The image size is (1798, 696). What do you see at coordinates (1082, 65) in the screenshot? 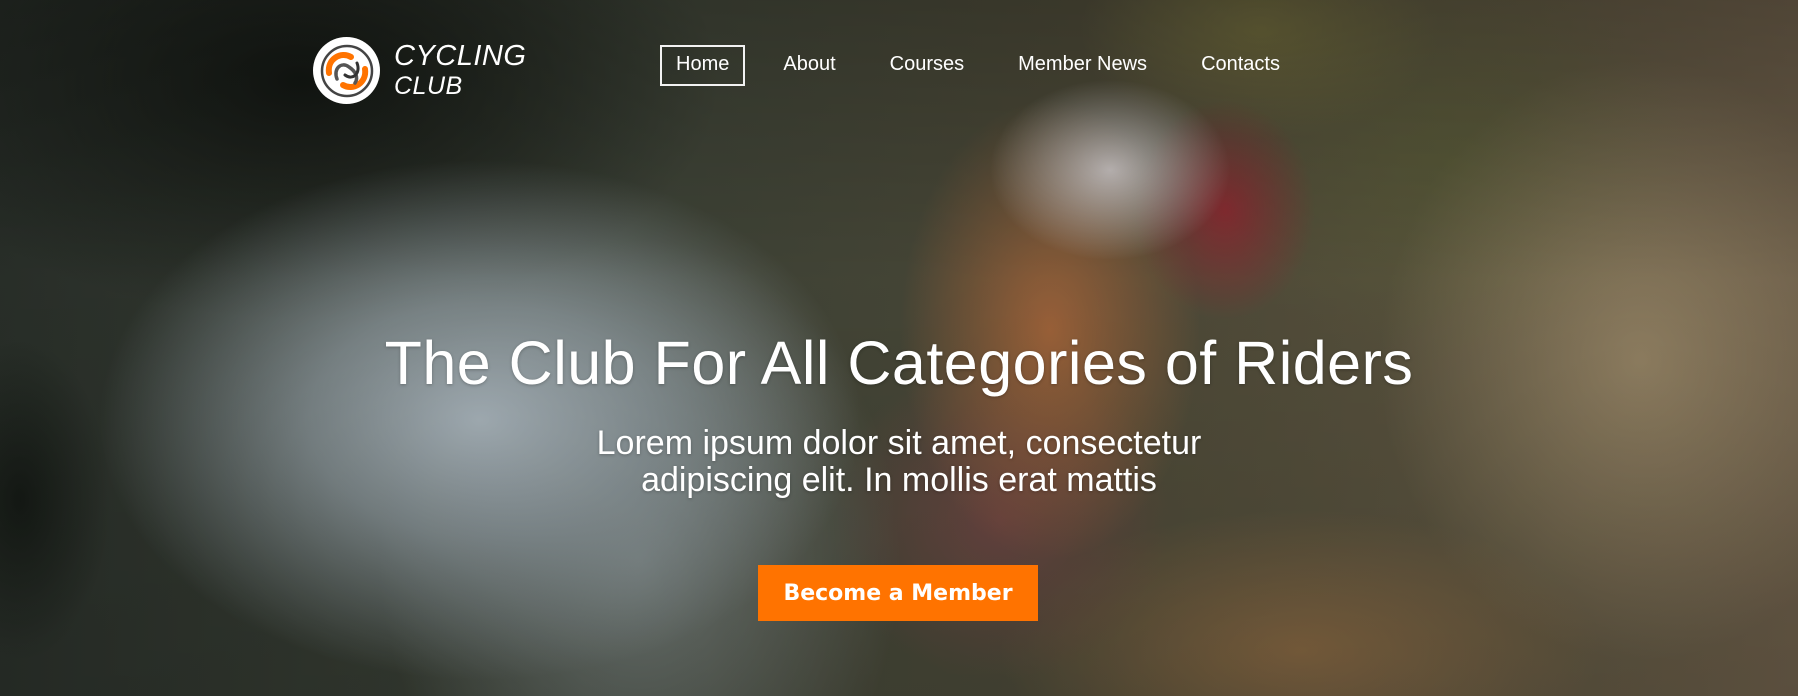
I see `nav-item-member-news: Member News` at bounding box center [1082, 65].